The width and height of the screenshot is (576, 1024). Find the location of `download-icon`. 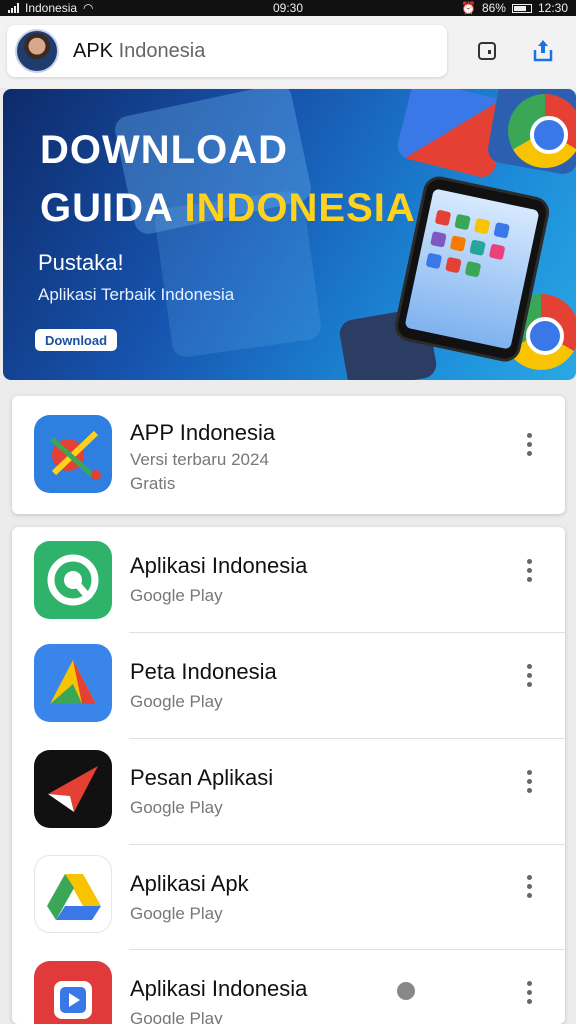

download-icon is located at coordinates (406, 991).